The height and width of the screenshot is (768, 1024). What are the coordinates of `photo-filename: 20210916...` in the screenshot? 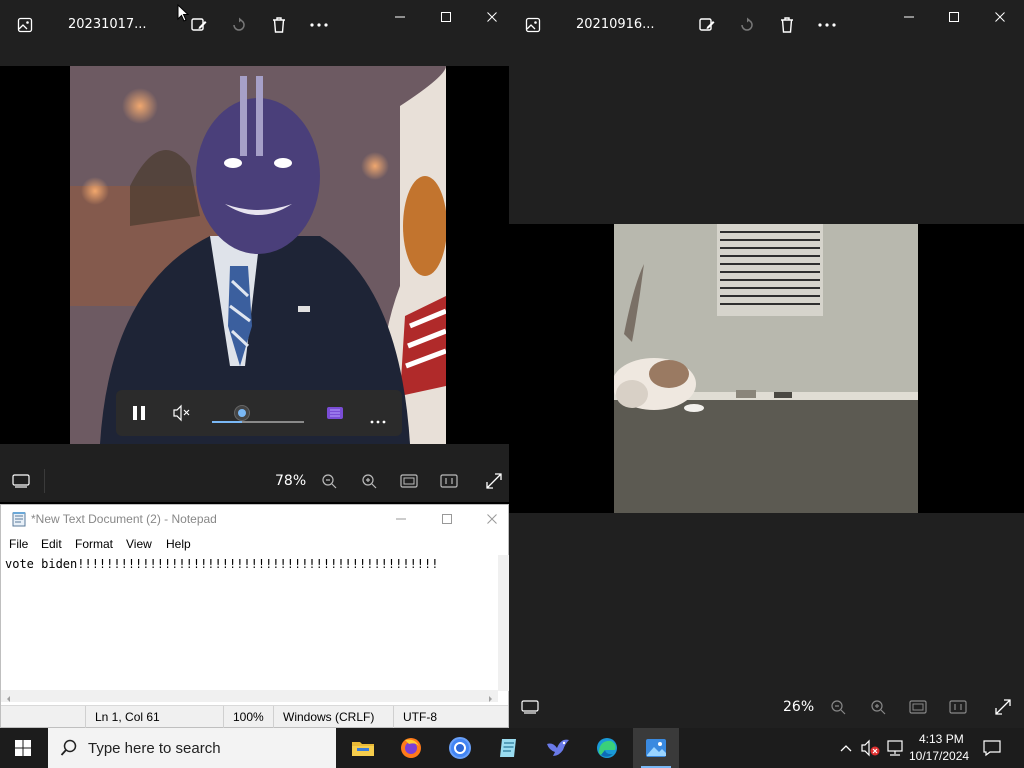 It's located at (615, 24).